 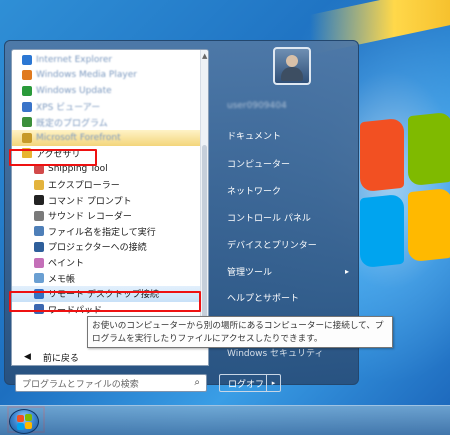 What do you see at coordinates (225, 420) in the screenshot?
I see `taskbar` at bounding box center [225, 420].